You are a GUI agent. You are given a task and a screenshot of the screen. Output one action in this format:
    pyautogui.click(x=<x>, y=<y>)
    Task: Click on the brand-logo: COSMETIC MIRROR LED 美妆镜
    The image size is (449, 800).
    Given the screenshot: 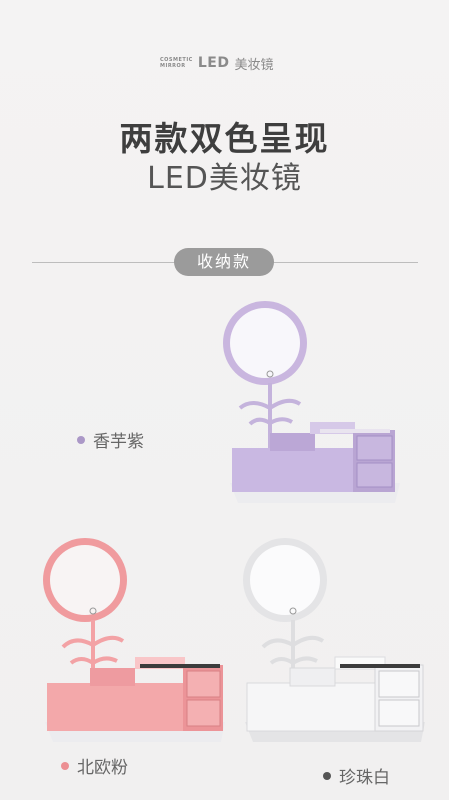 What is the action you would take?
    pyautogui.click(x=225, y=63)
    